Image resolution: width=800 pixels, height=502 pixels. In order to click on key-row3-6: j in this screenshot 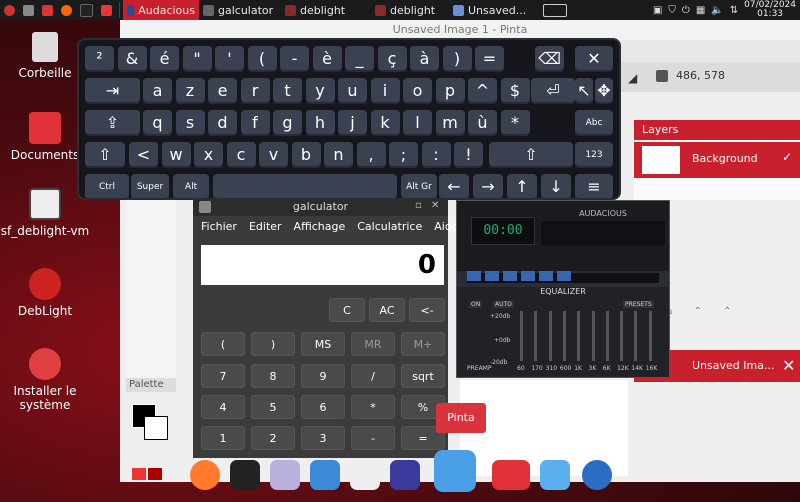, I will do `click(352, 123)`.